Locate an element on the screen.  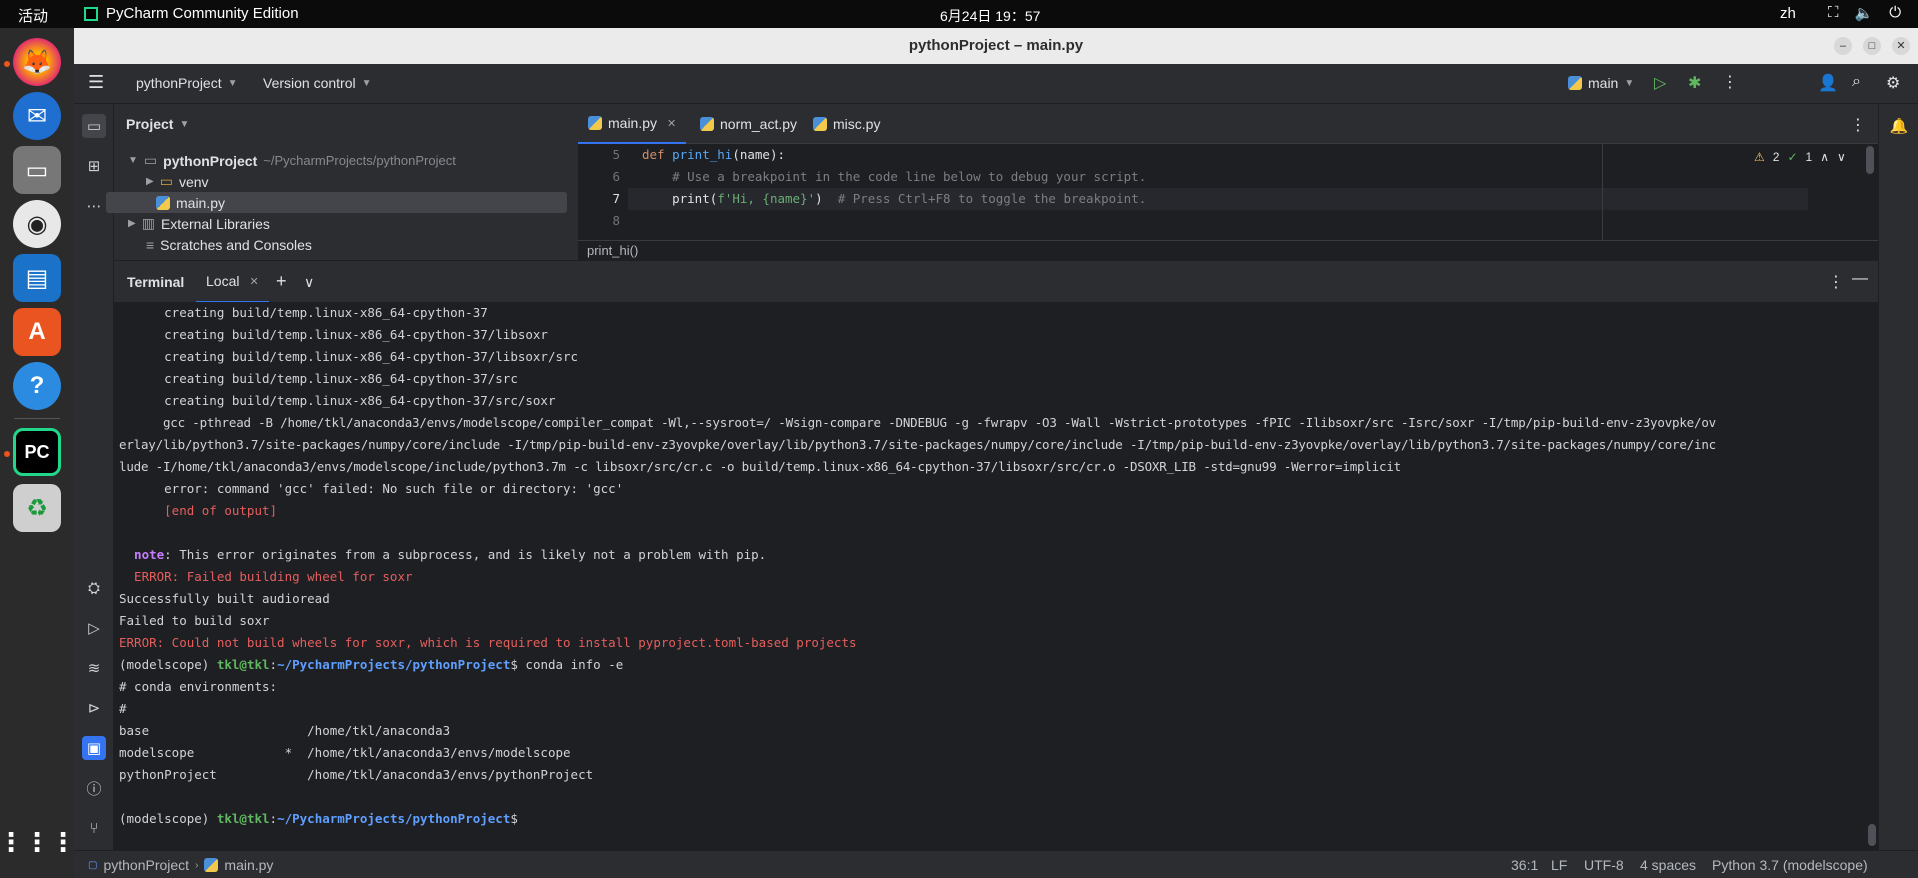
chevron-right-icon: ▶ is located at coordinates (132, 223).